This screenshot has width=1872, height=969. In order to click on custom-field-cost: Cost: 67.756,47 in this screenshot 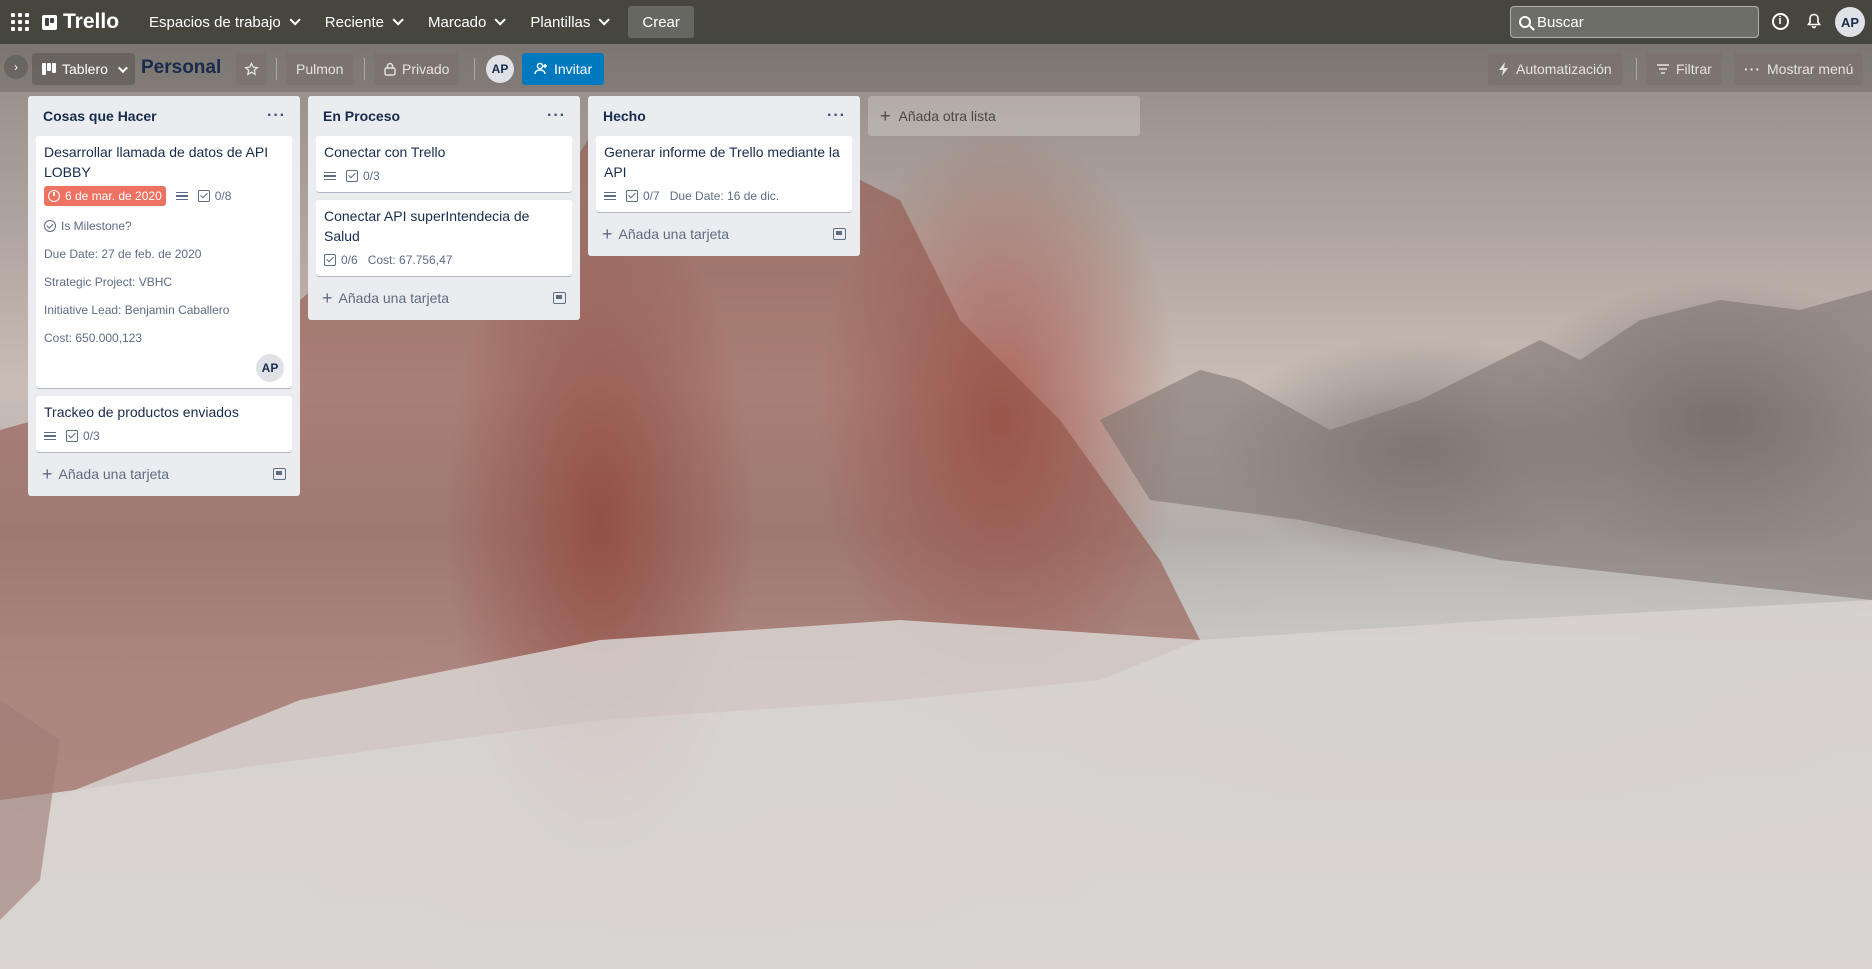, I will do `click(410, 260)`.